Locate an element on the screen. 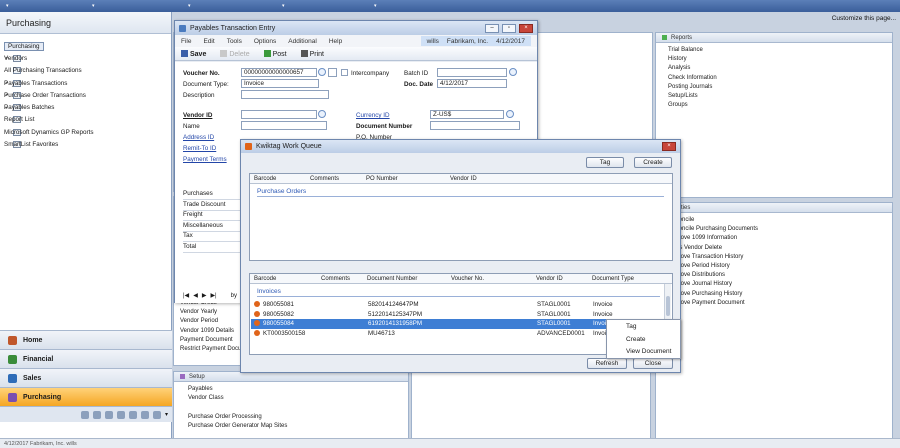 This screenshot has height=448, width=900. list-item: Purchase Order Generator Map Sites is located at coordinates (291, 427).